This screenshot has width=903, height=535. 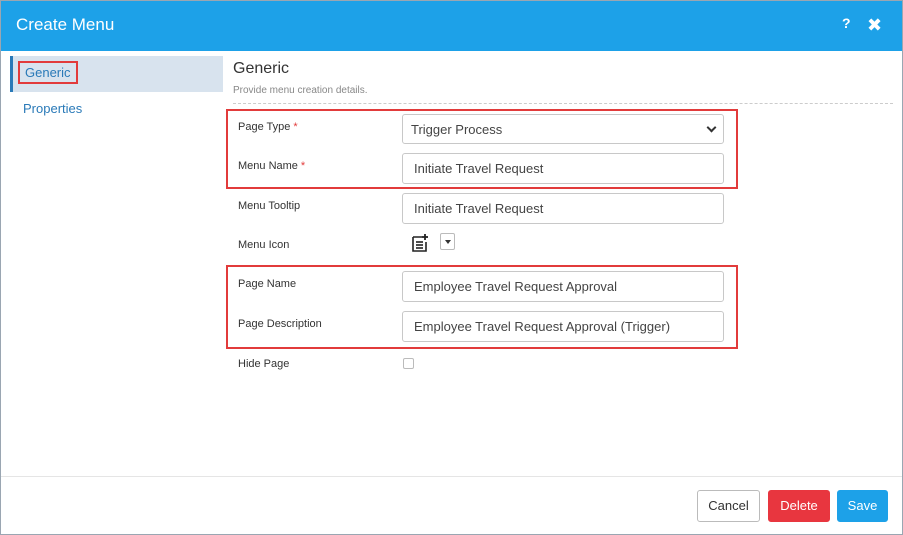 What do you see at coordinates (862, 506) in the screenshot?
I see `save-button: Save` at bounding box center [862, 506].